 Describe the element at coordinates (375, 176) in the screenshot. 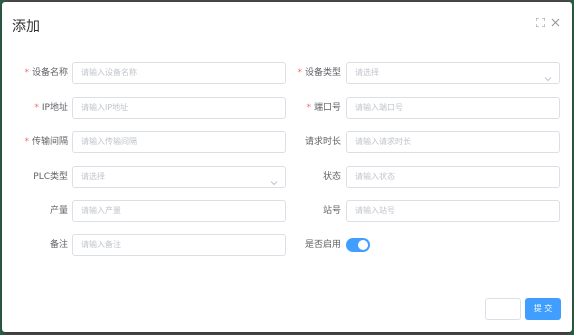

I see `status-placeholder: 请输入状态` at that location.